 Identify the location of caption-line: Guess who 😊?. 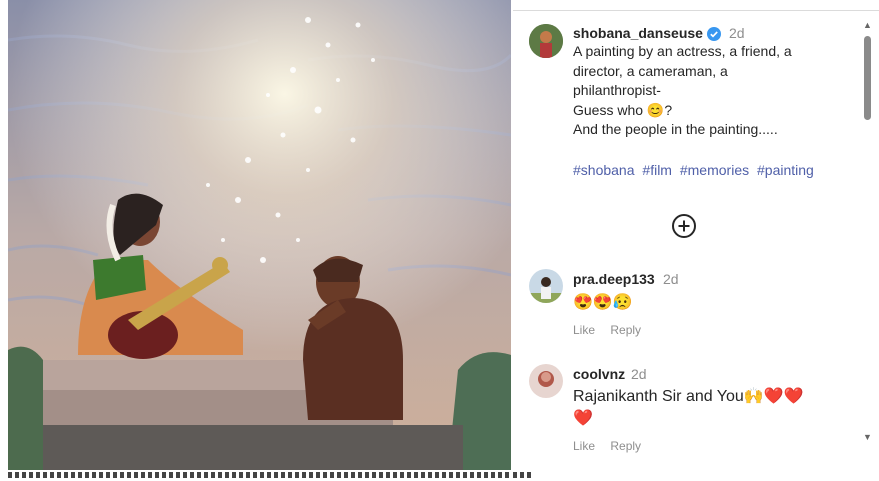
(623, 109).